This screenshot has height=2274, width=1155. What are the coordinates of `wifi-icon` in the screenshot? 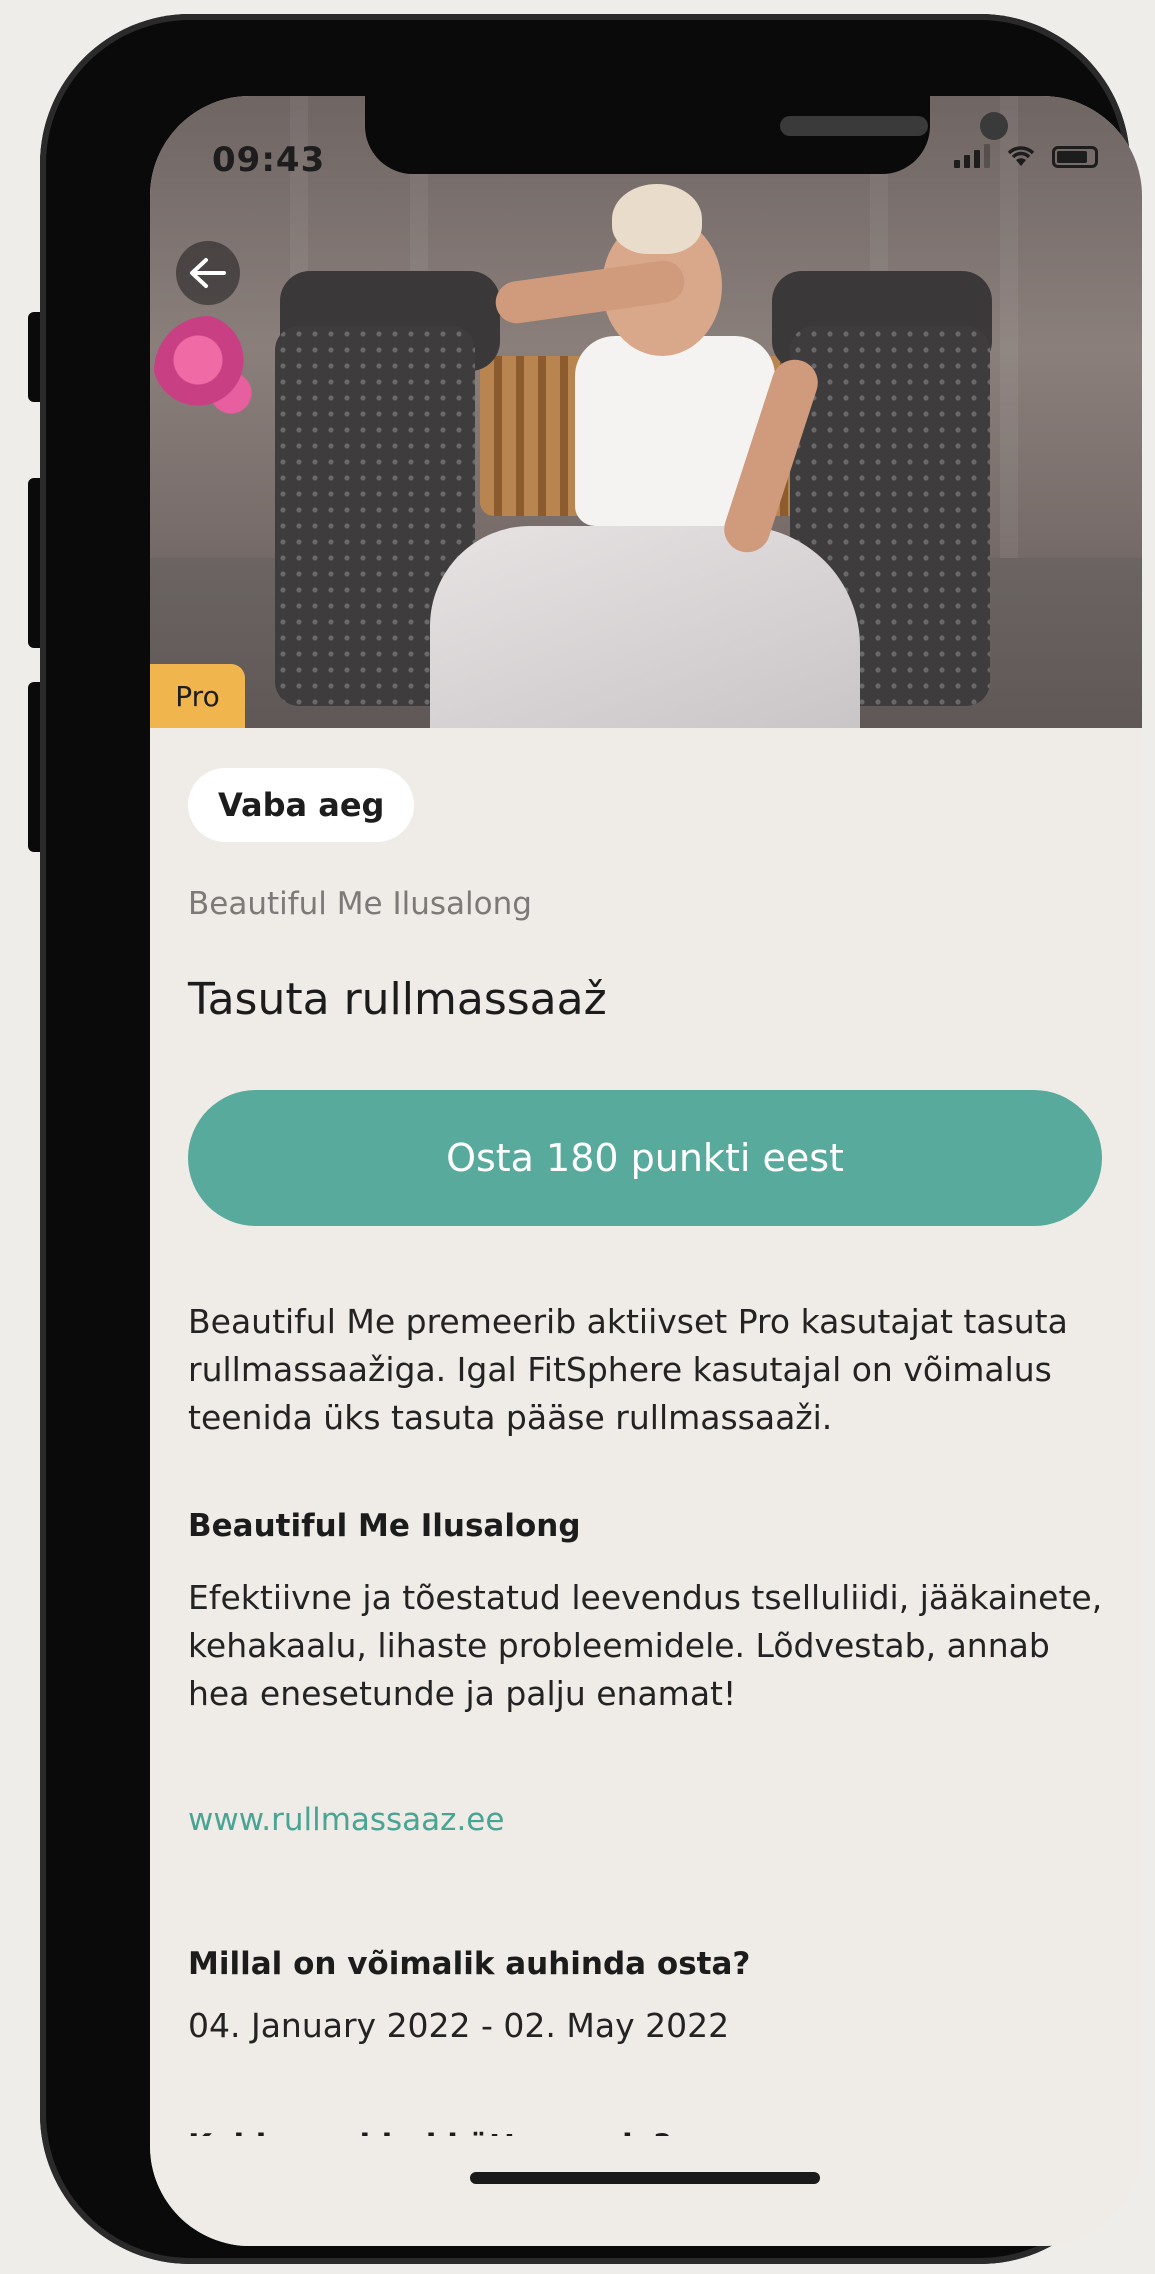 It's located at (1021, 156).